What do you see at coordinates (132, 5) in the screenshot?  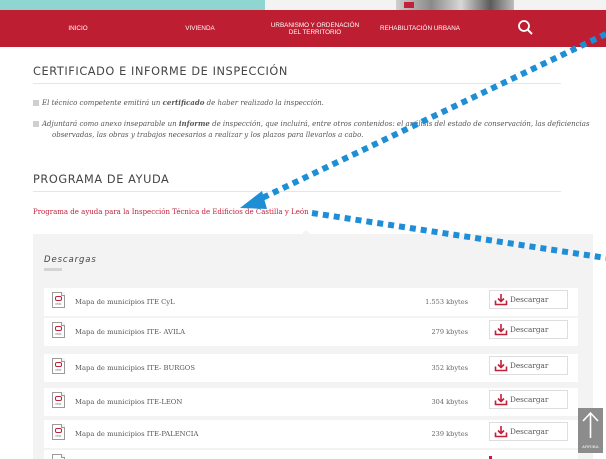 I see `top-accent-strip` at bounding box center [132, 5].